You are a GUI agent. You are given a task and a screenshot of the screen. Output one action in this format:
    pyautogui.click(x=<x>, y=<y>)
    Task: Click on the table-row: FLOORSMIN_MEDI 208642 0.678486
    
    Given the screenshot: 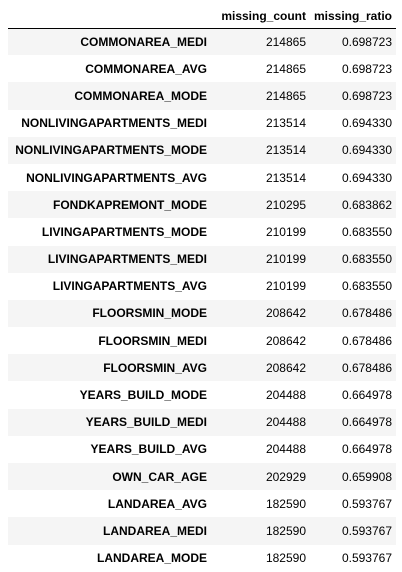 What is the action you would take?
    pyautogui.click(x=202, y=341)
    